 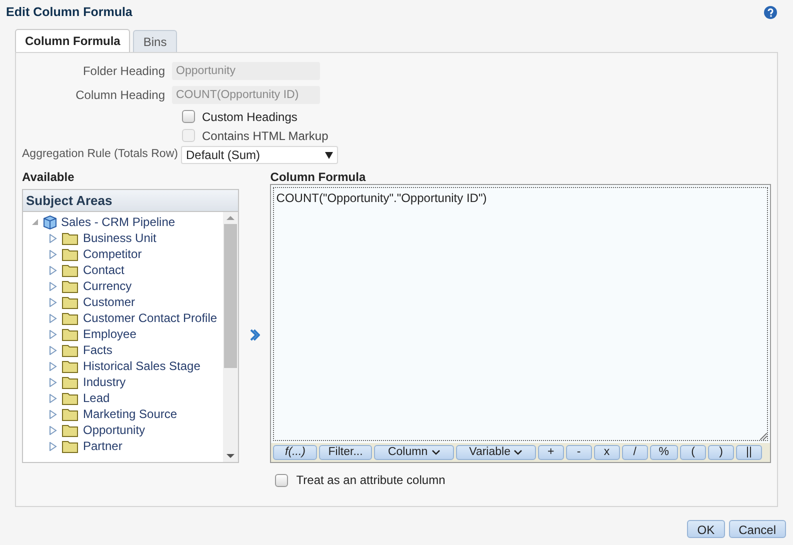 What do you see at coordinates (72, 40) in the screenshot?
I see `tab: Column Formula` at bounding box center [72, 40].